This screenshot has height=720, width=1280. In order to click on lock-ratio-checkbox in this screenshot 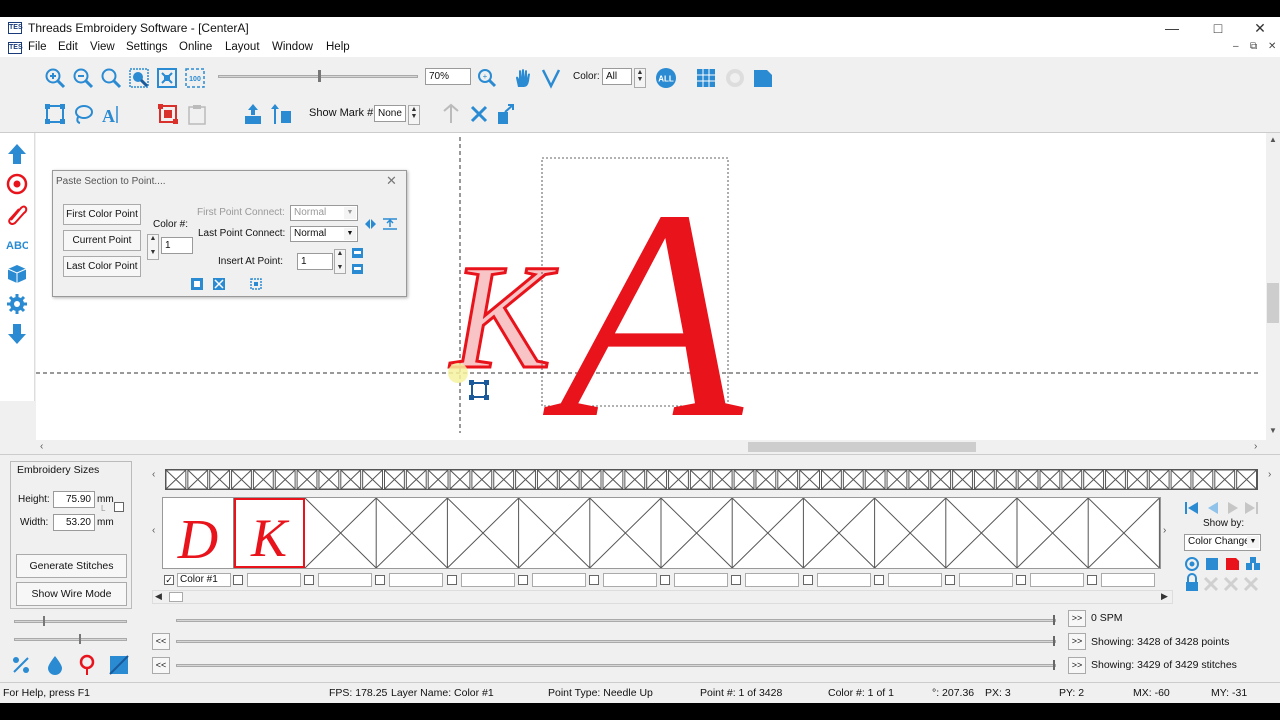, I will do `click(119, 507)`.